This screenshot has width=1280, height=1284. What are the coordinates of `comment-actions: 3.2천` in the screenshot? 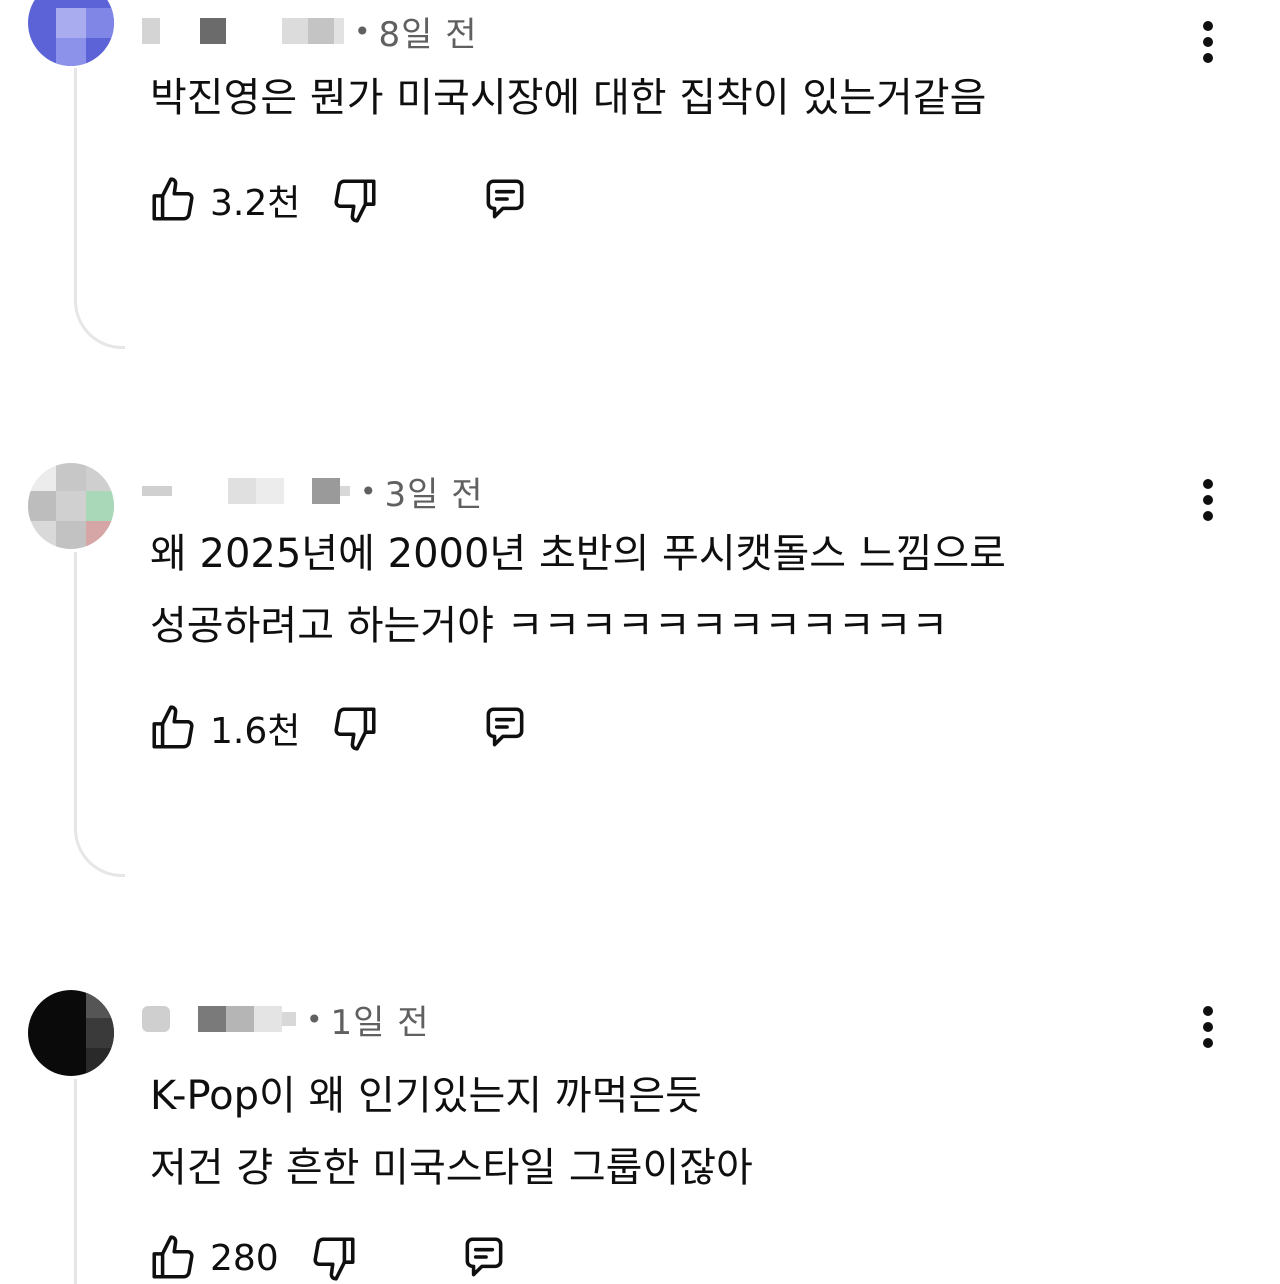 It's located at (339, 200).